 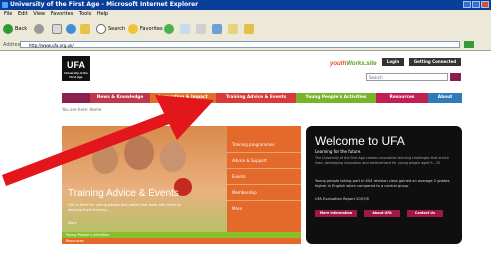 I want to click on side-menu-advice-support: Advice & Support, so click(x=249, y=160).